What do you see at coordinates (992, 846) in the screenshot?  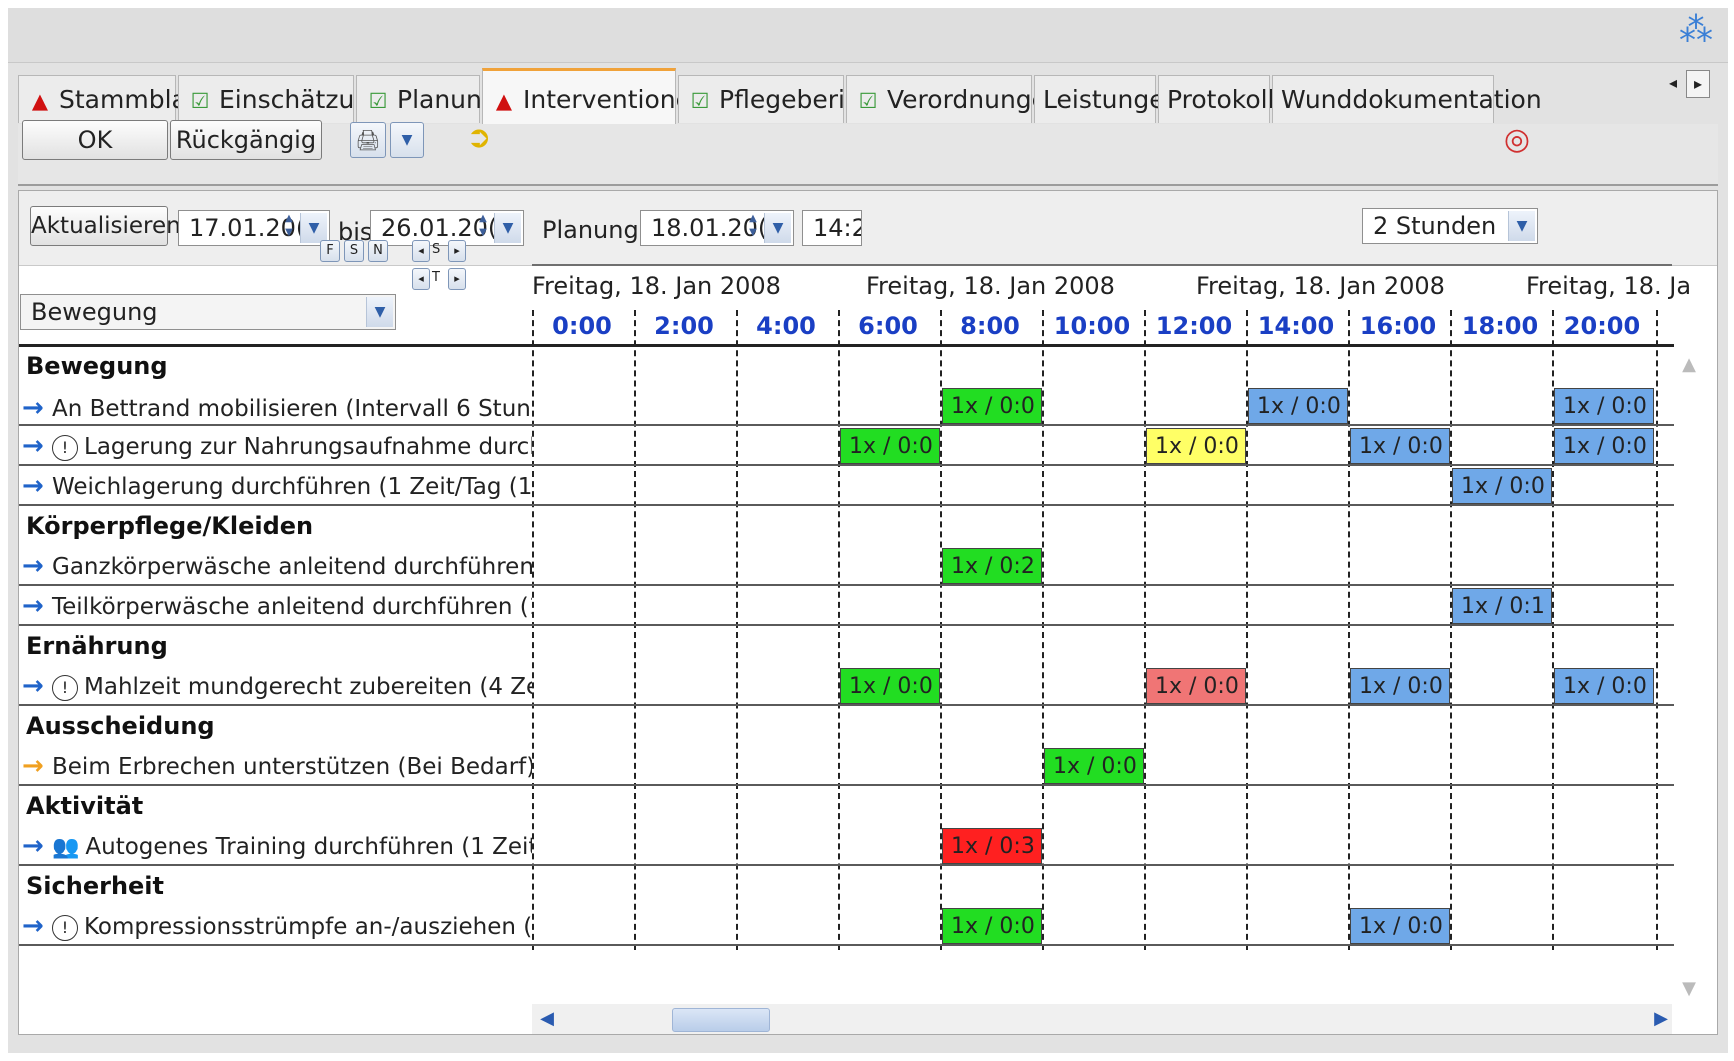 I see `schedule-slot: 1x / 0:3` at bounding box center [992, 846].